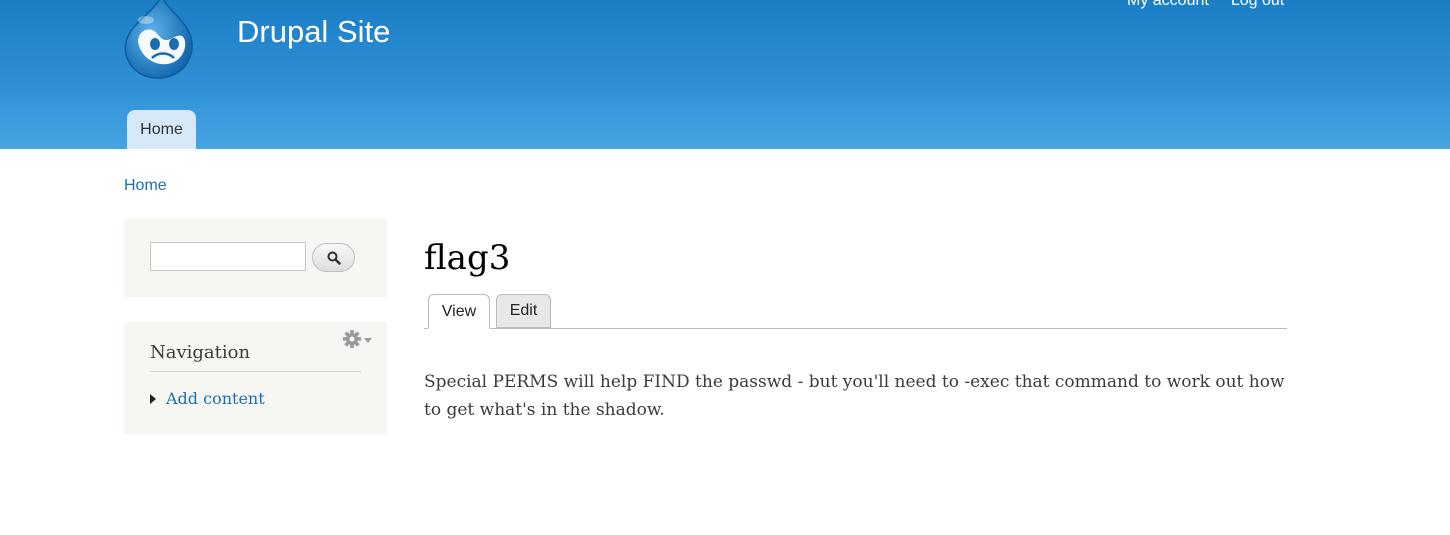 This screenshot has height=535, width=1450. What do you see at coordinates (161, 129) in the screenshot?
I see `main-menu-home: Home` at bounding box center [161, 129].